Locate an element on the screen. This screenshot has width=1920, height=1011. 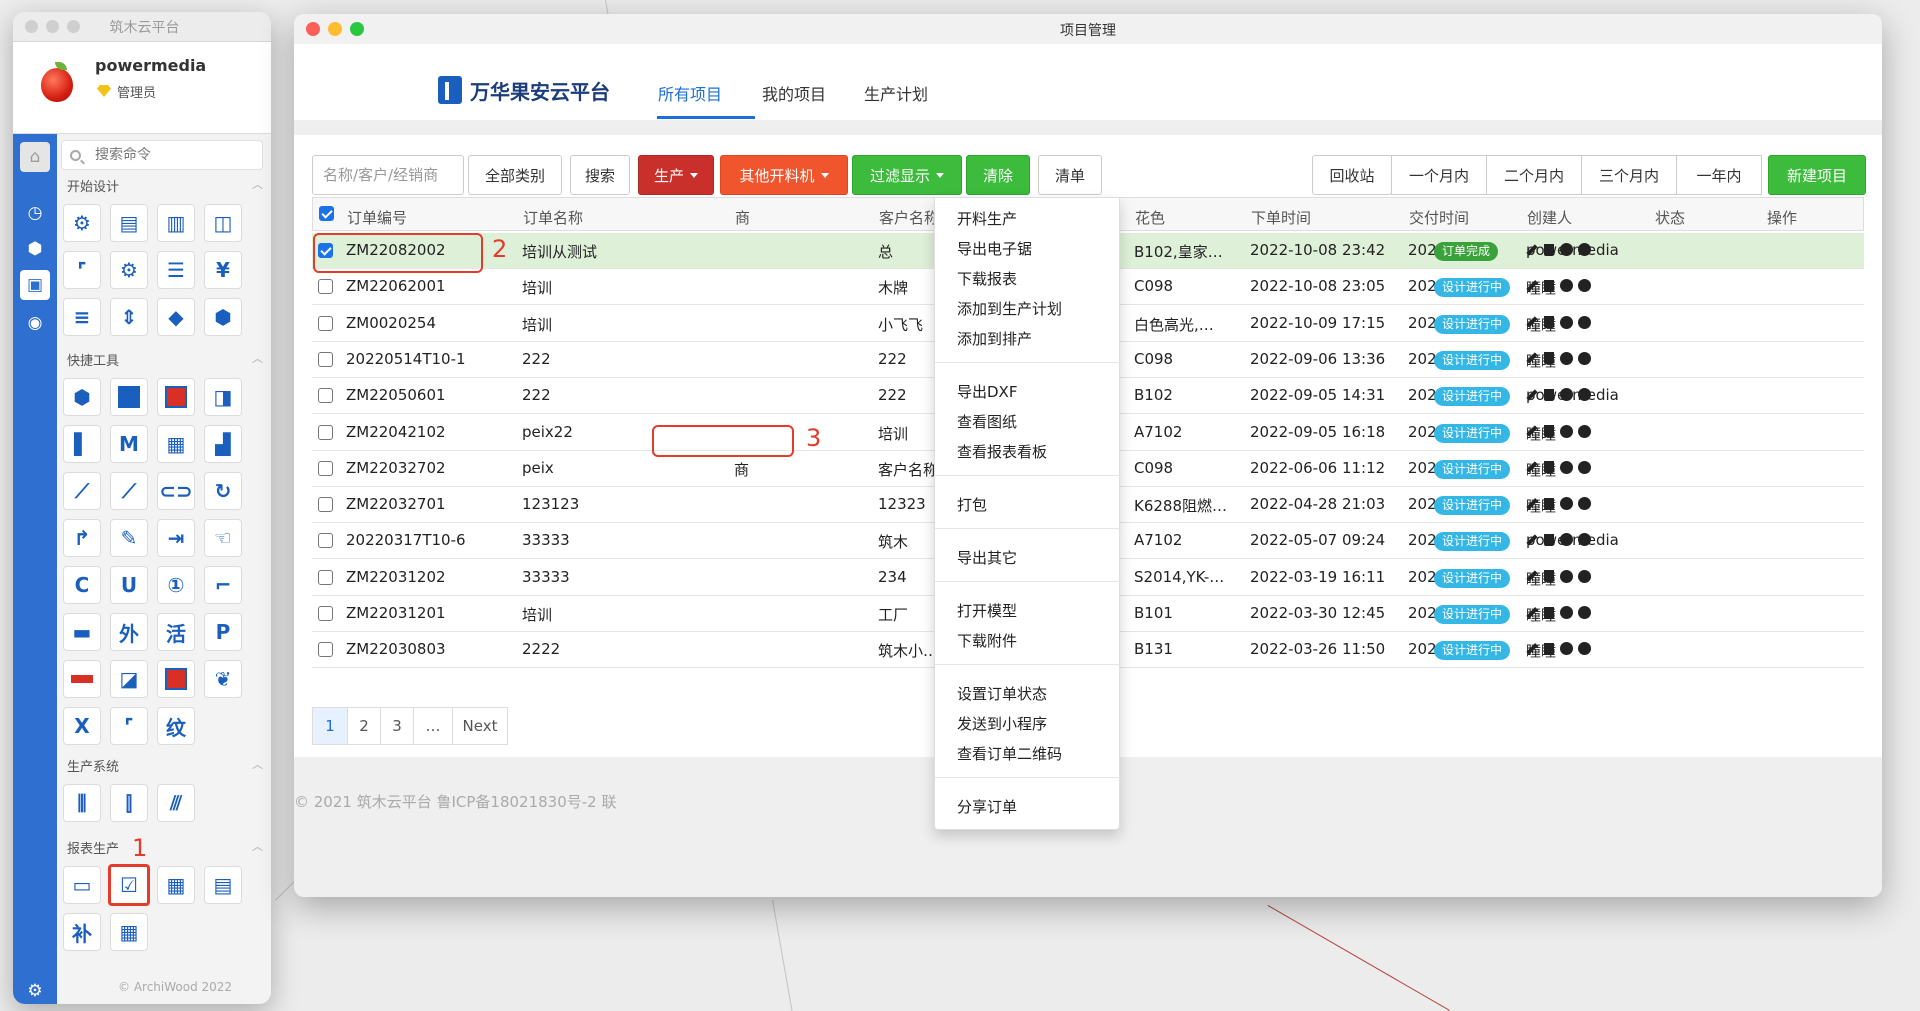
section-report-production: 报表生产 ︿ is located at coordinates (165, 847).